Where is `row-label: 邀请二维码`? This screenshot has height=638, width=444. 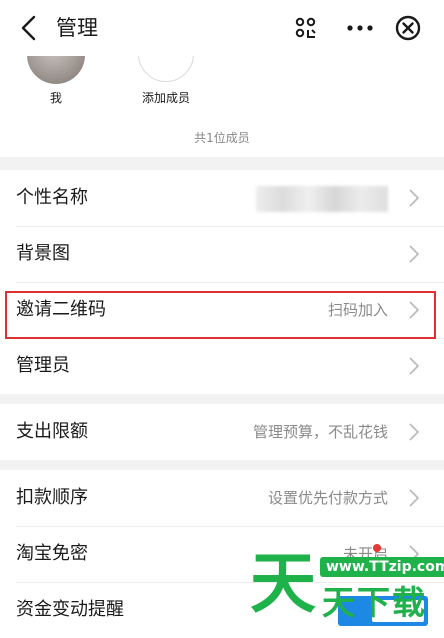 row-label: 邀请二维码 is located at coordinates (61, 309).